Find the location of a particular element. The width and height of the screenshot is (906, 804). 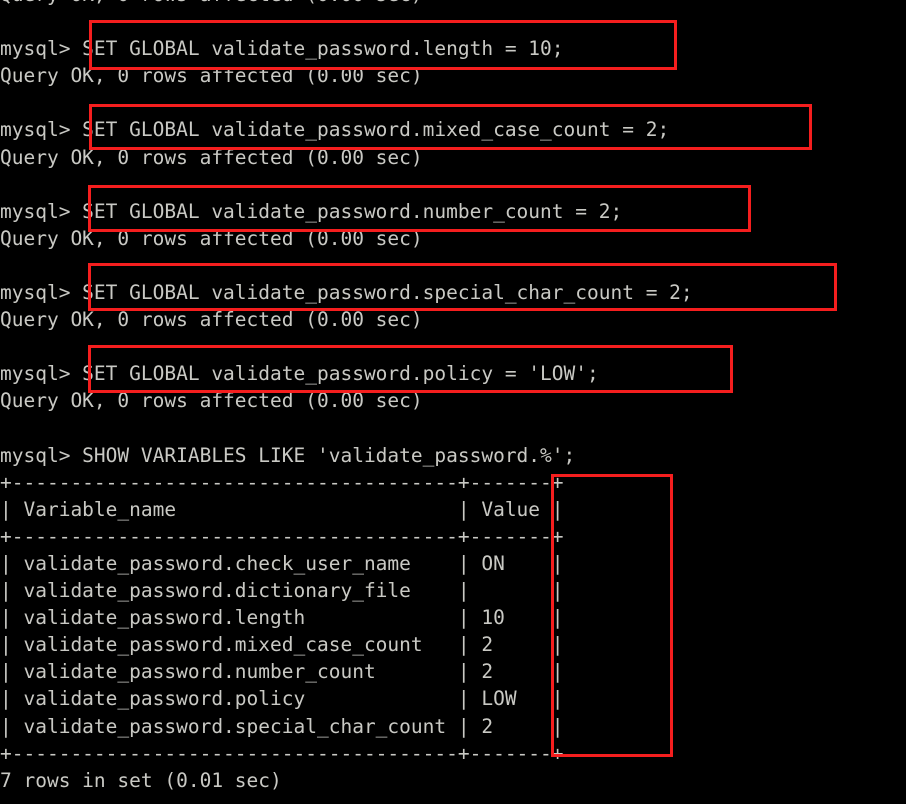

terminal-line: 7 rows in set (0.01 sec) is located at coordinates (141, 780).